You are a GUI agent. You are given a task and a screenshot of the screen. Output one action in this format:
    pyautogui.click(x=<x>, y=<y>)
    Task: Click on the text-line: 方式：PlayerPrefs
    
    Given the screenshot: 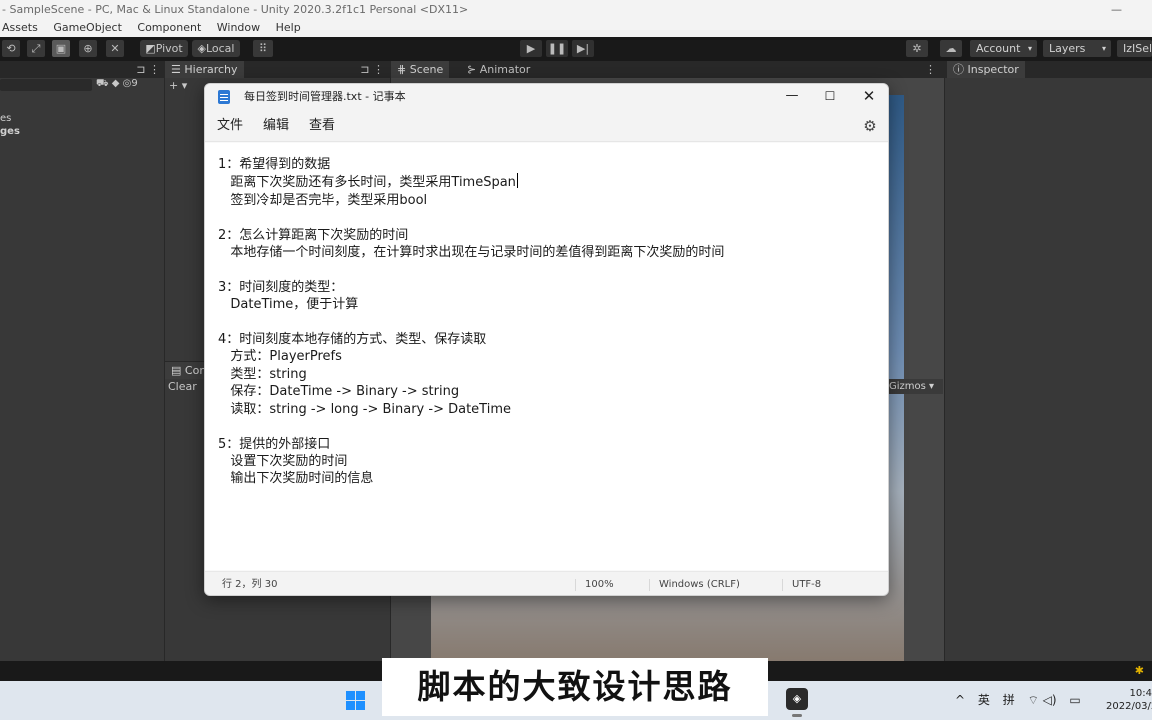 What is the action you would take?
    pyautogui.click(x=280, y=357)
    